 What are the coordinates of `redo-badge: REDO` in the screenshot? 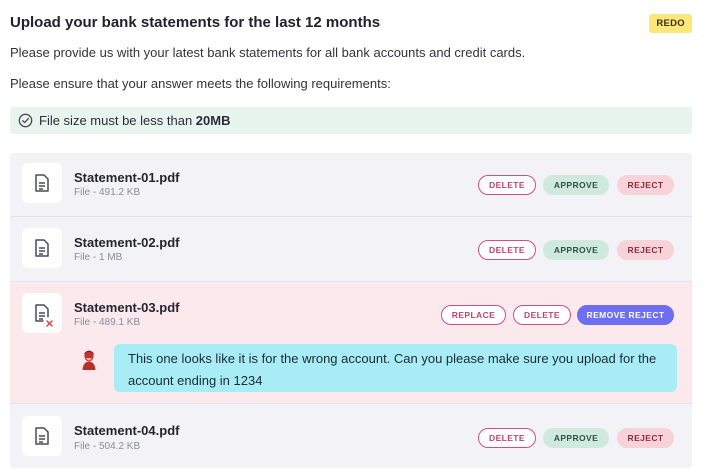 It's located at (670, 23).